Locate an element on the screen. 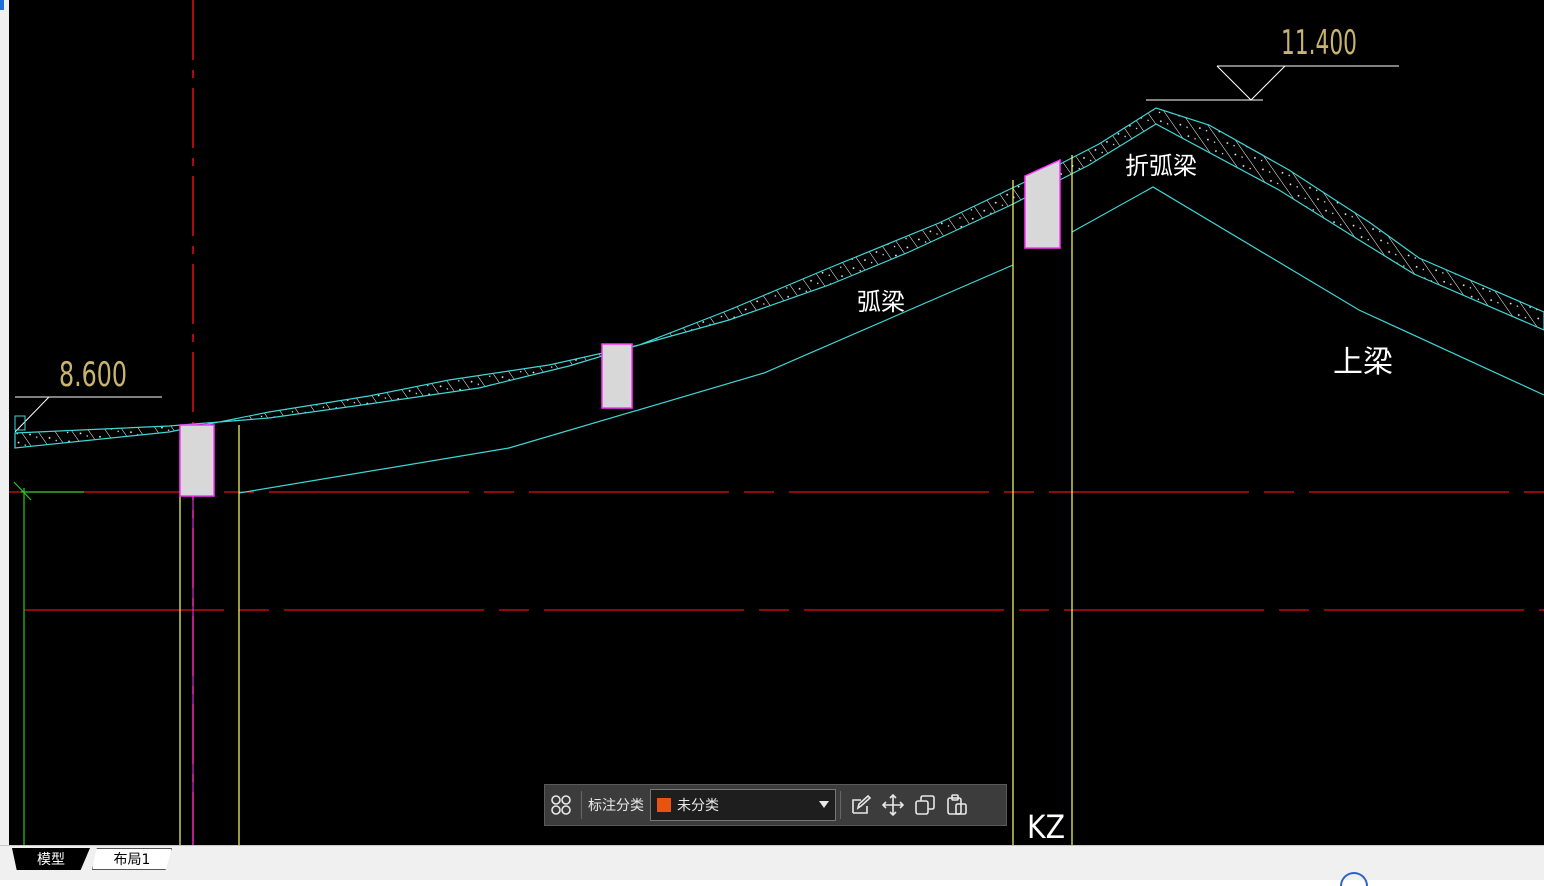 Image resolution: width=1544 pixels, height=886 pixels. elevation-right-triangle is located at coordinates (1251, 83).